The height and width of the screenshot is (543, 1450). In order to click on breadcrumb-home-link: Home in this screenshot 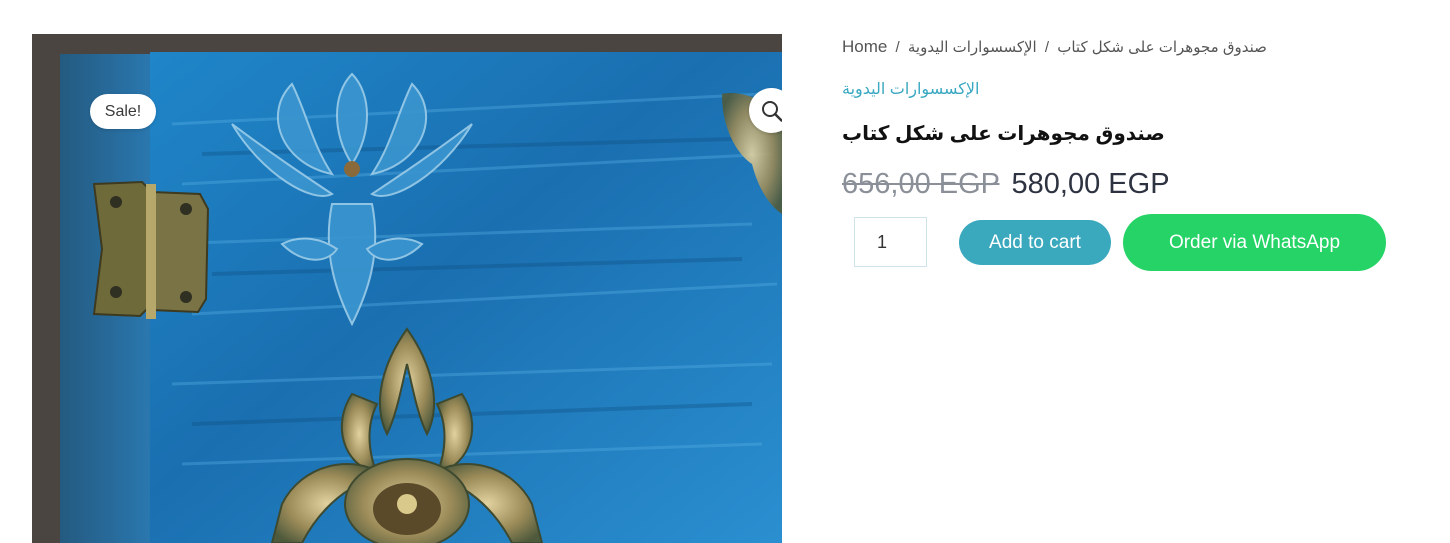, I will do `click(864, 46)`.